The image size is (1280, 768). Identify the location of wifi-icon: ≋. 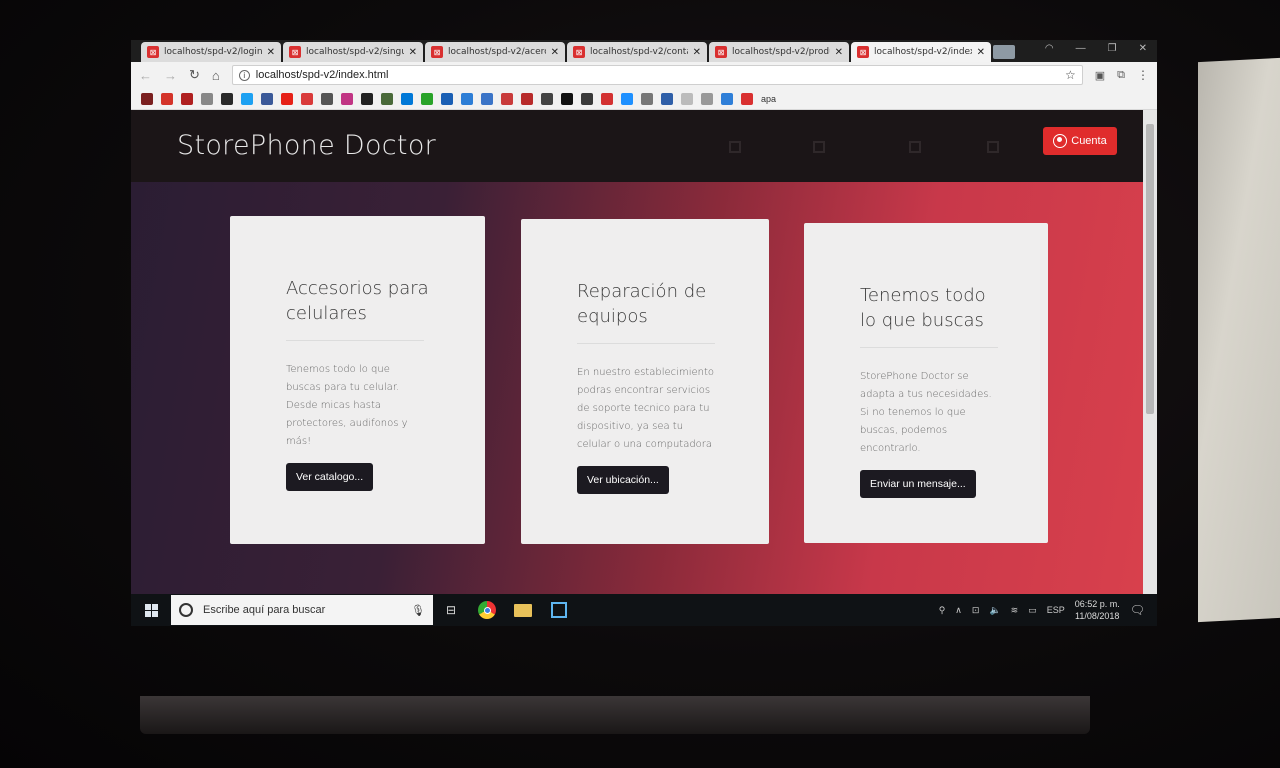
(1015, 610).